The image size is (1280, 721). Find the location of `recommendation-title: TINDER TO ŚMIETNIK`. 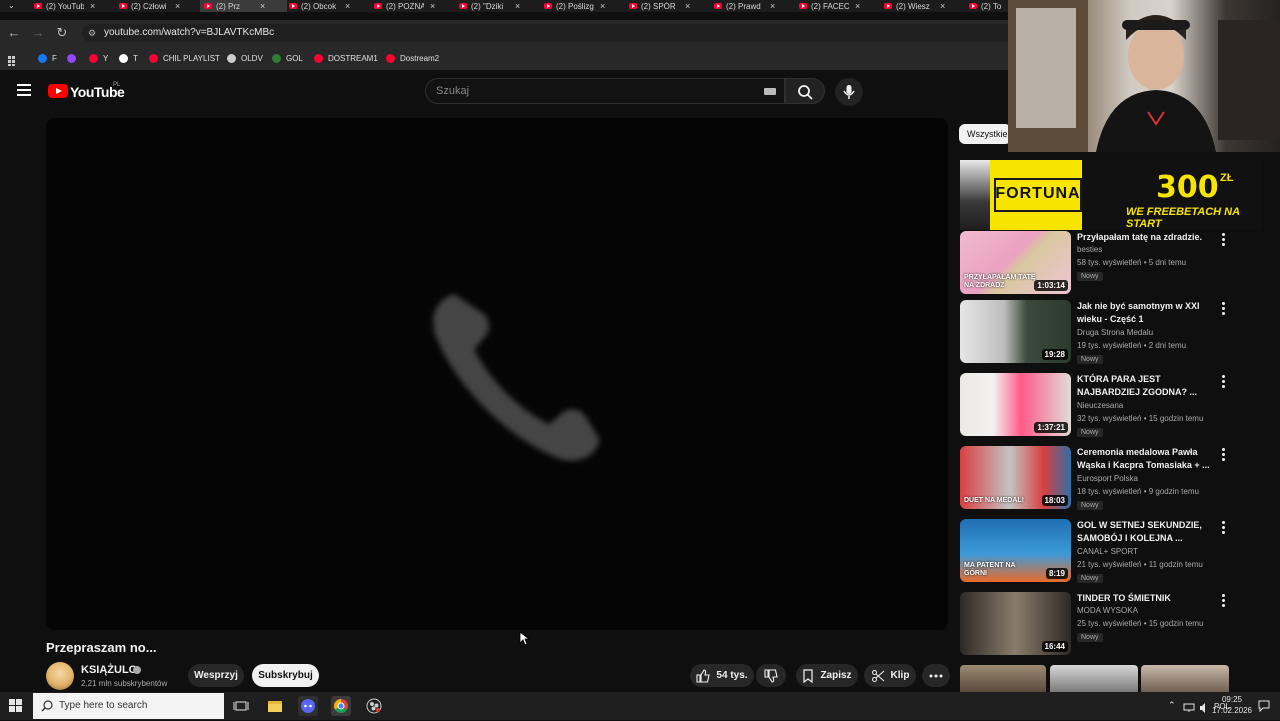

recommendation-title: TINDER TO ŚMIETNIK is located at coordinates (1145, 598).